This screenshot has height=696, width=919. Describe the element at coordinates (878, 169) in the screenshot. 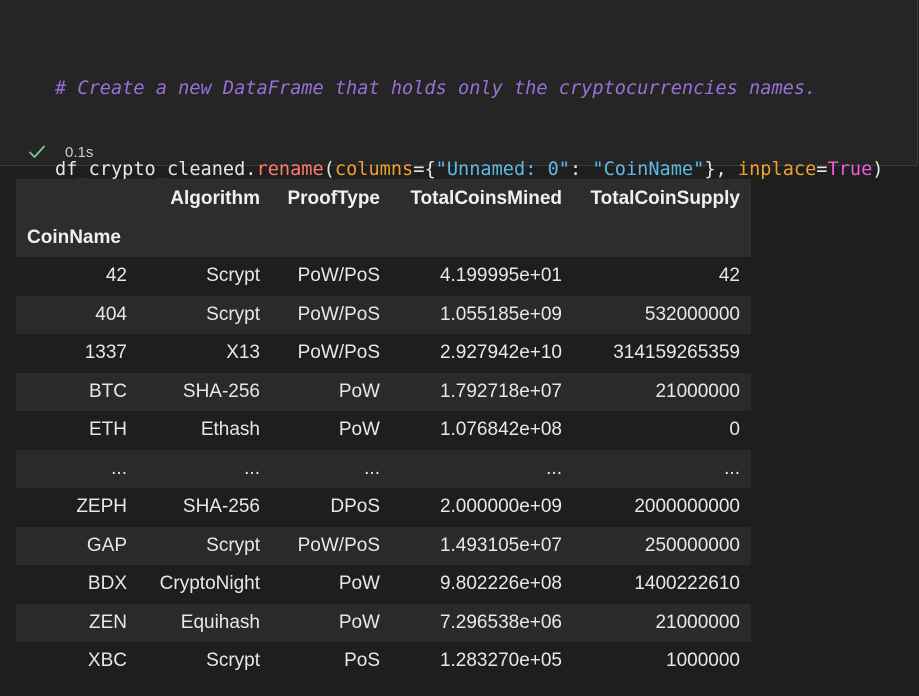

I see `code-token: )` at that location.